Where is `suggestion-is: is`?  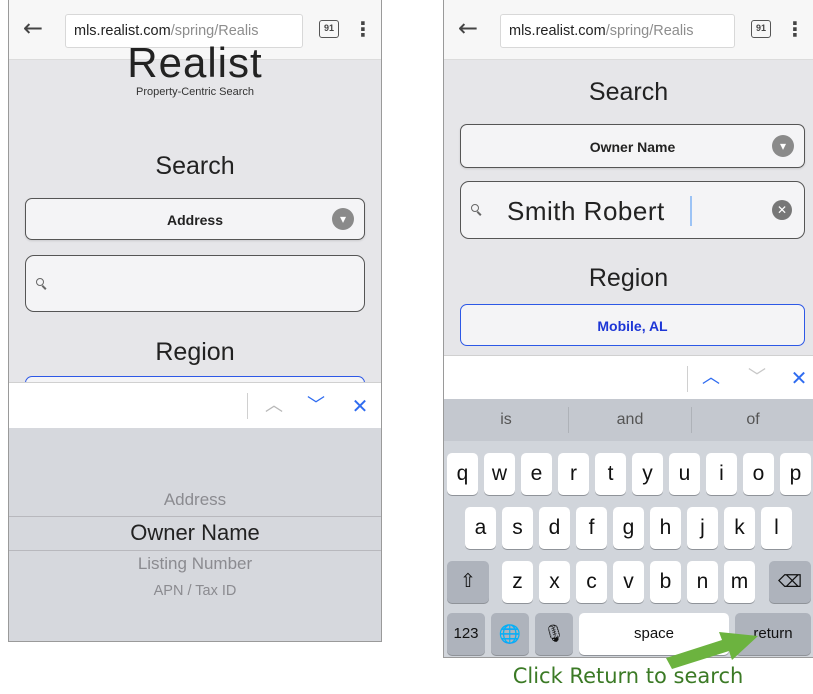
suggestion-is: is is located at coordinates (506, 420).